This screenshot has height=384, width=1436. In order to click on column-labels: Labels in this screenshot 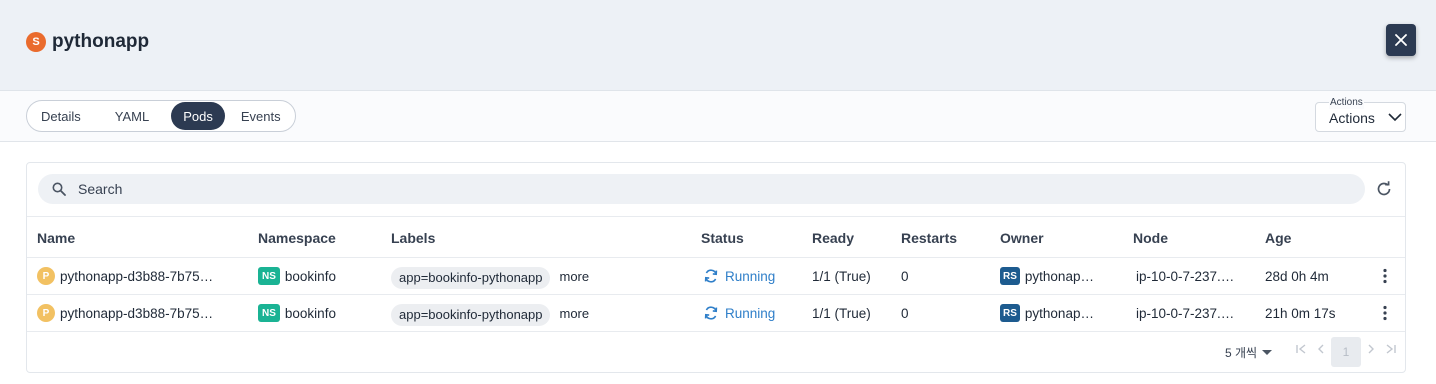, I will do `click(413, 238)`.